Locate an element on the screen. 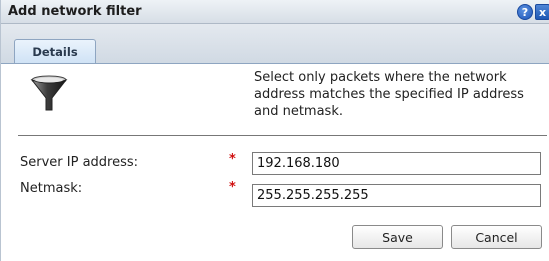 Image resolution: width=549 pixels, height=261 pixels. server-ip-label: Server IP address: is located at coordinates (79, 162).